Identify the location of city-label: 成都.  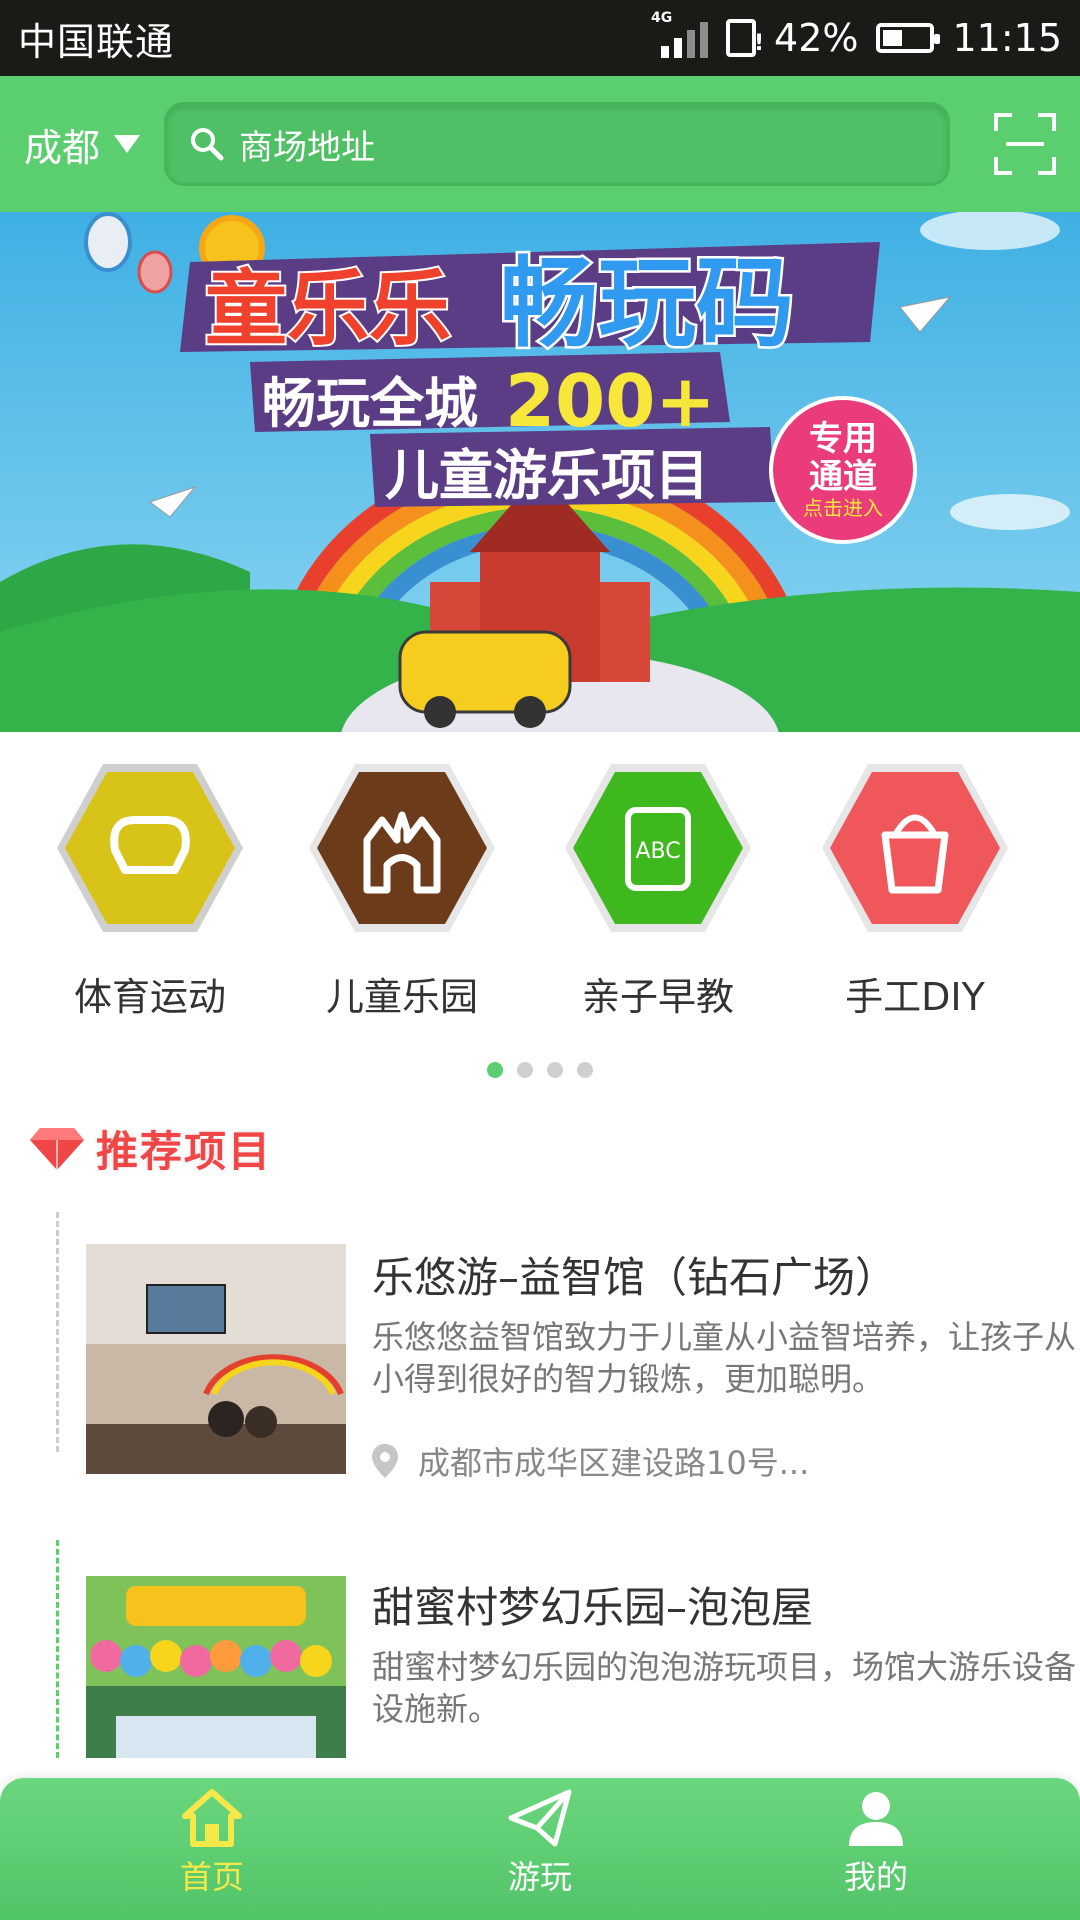
(62, 147).